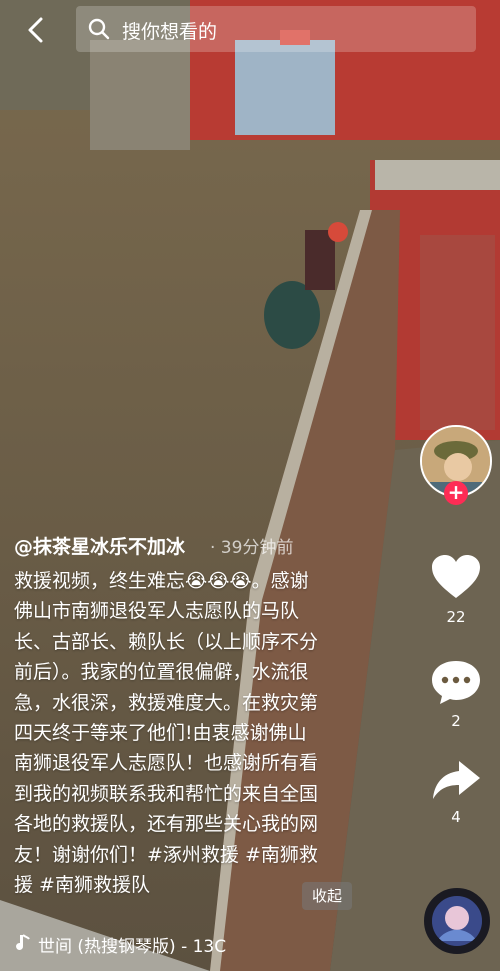 The width and height of the screenshot is (500, 971). Describe the element at coordinates (456, 817) in the screenshot. I see `share-count: 4` at that location.